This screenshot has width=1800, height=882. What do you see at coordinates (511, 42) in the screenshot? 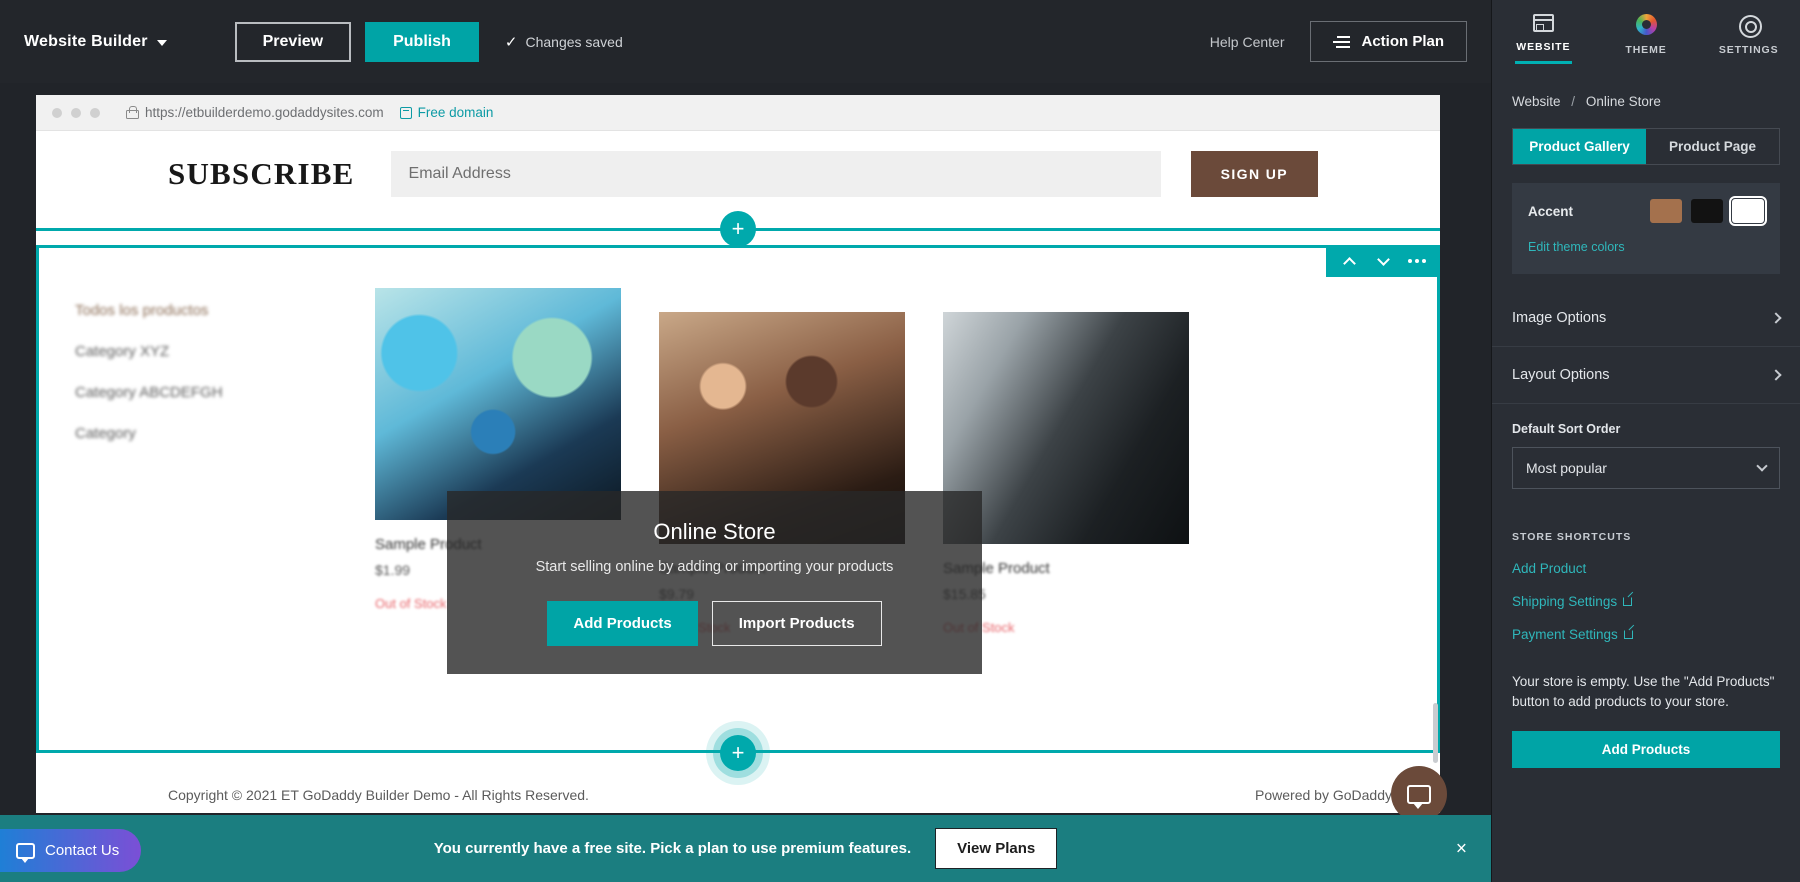
I see `check-icon: ✓` at bounding box center [511, 42].